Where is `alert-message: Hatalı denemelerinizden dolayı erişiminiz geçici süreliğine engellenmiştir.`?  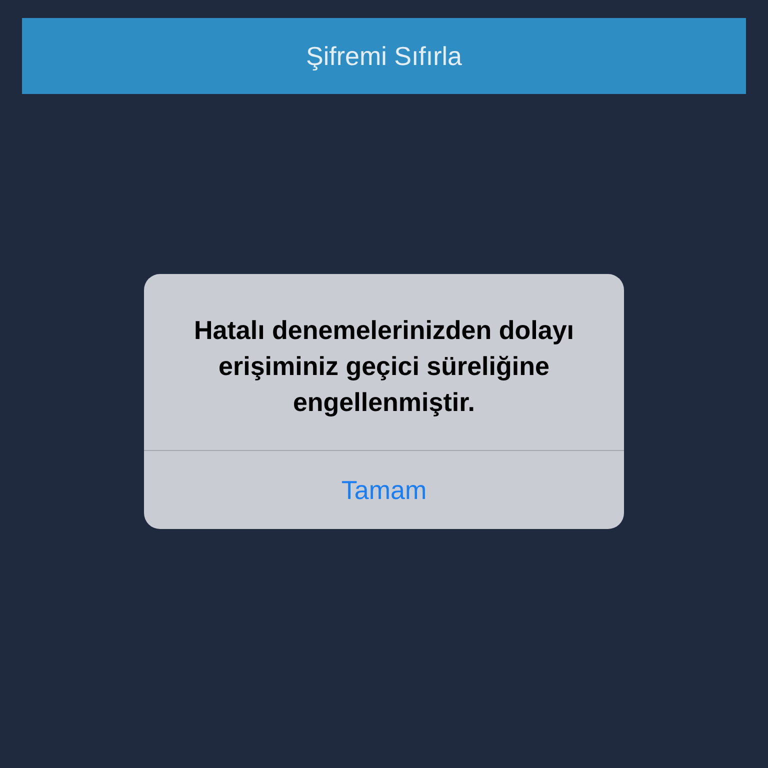 alert-message: Hatalı denemelerinizden dolayı erişiminiz geçici süreliğine engellenmiştir. is located at coordinates (384, 366).